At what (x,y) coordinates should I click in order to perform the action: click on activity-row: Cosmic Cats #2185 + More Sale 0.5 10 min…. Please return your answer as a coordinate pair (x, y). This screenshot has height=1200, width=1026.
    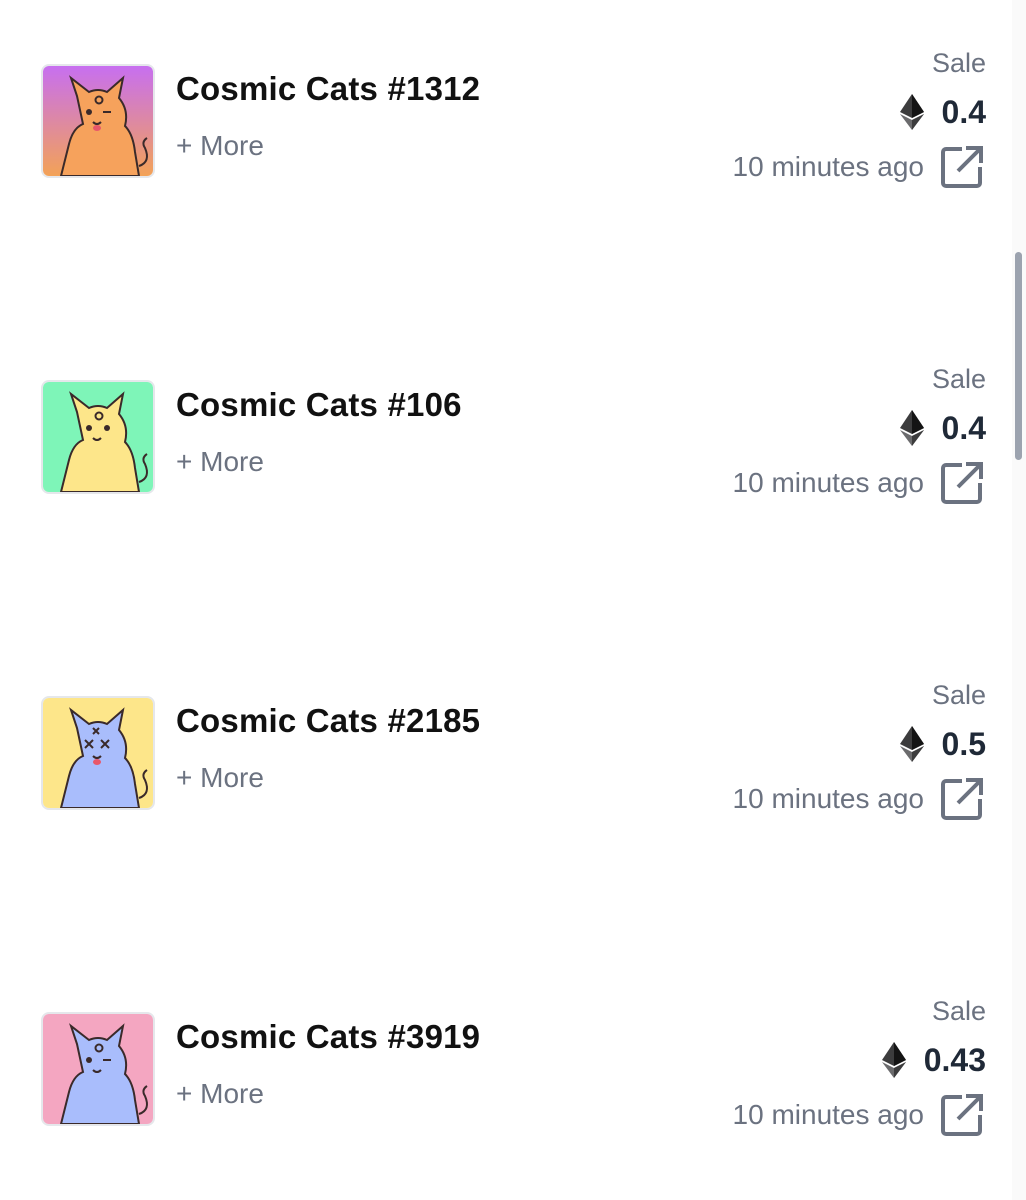
    Looking at the image, I should click on (500, 758).